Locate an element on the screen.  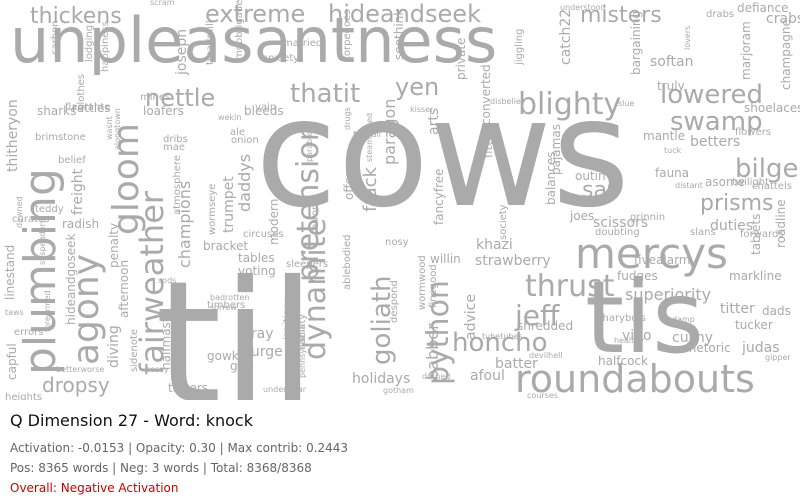
cloud-word: advice is located at coordinates (471, 317).